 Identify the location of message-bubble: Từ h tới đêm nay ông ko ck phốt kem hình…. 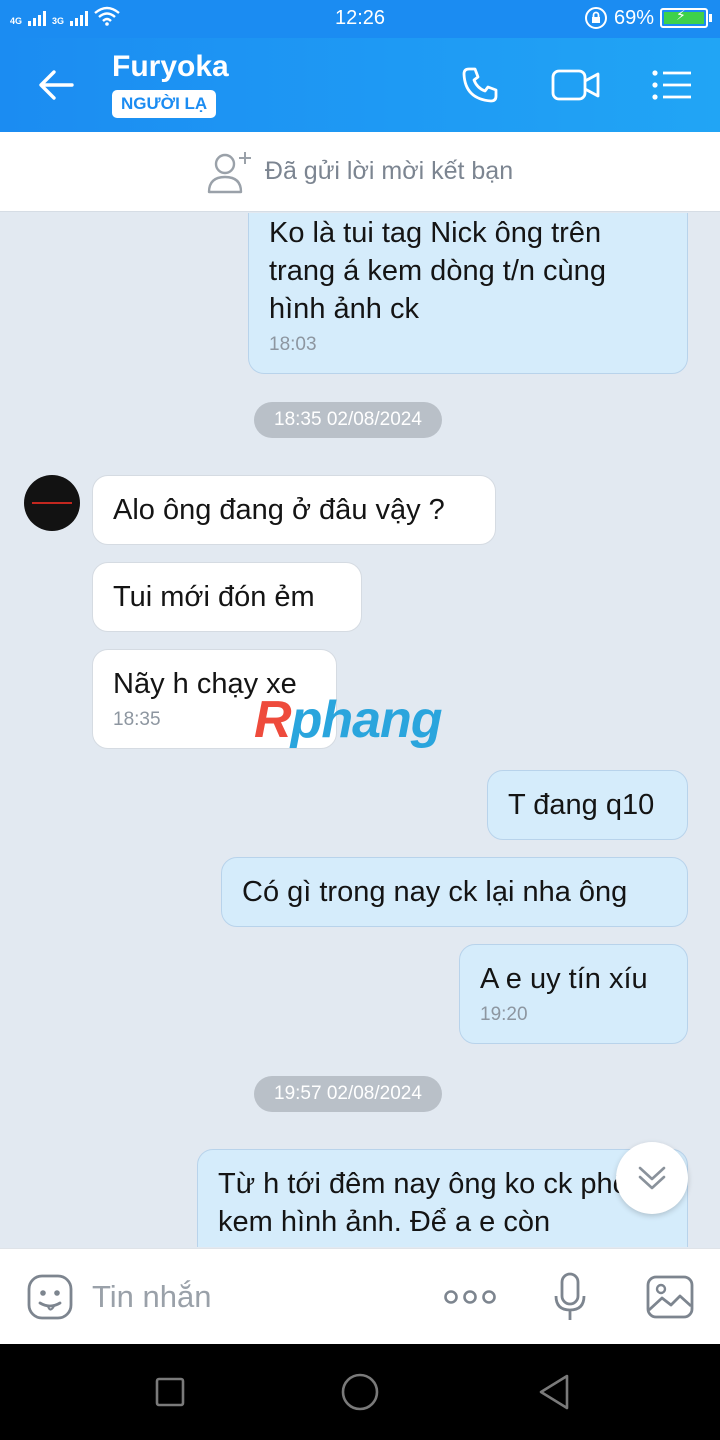
(442, 1198).